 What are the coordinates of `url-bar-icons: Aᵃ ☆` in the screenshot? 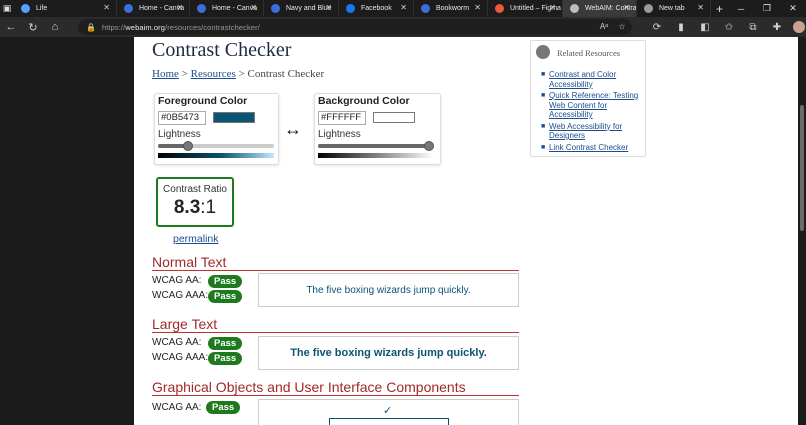 It's located at (613, 27).